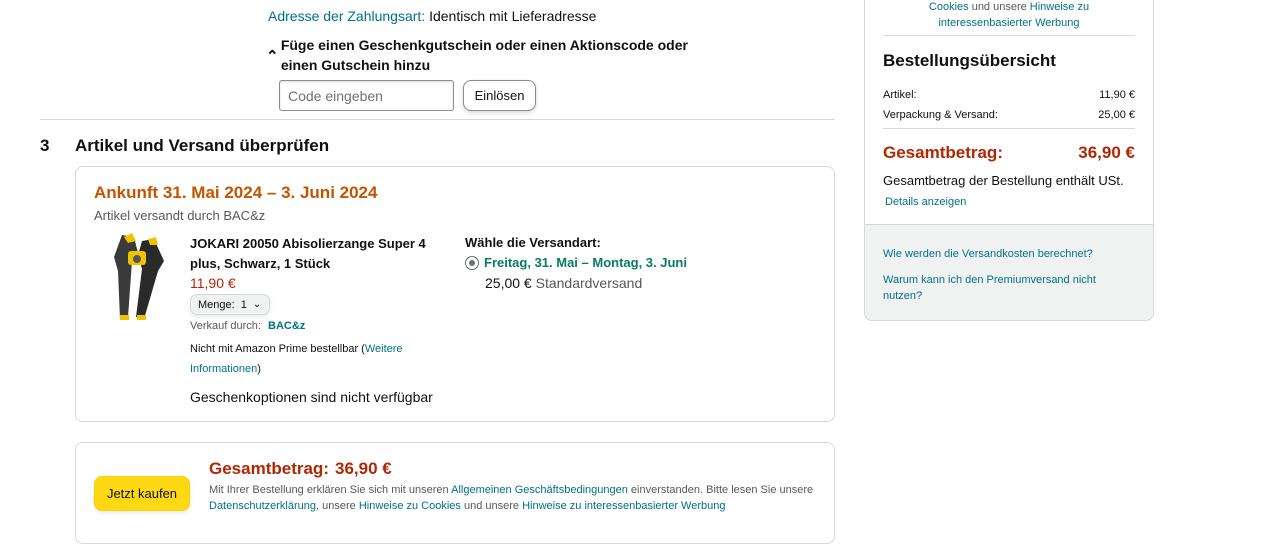  What do you see at coordinates (1009, 95) in the screenshot?
I see `summary-items-row: Artikel: 11,90 €` at bounding box center [1009, 95].